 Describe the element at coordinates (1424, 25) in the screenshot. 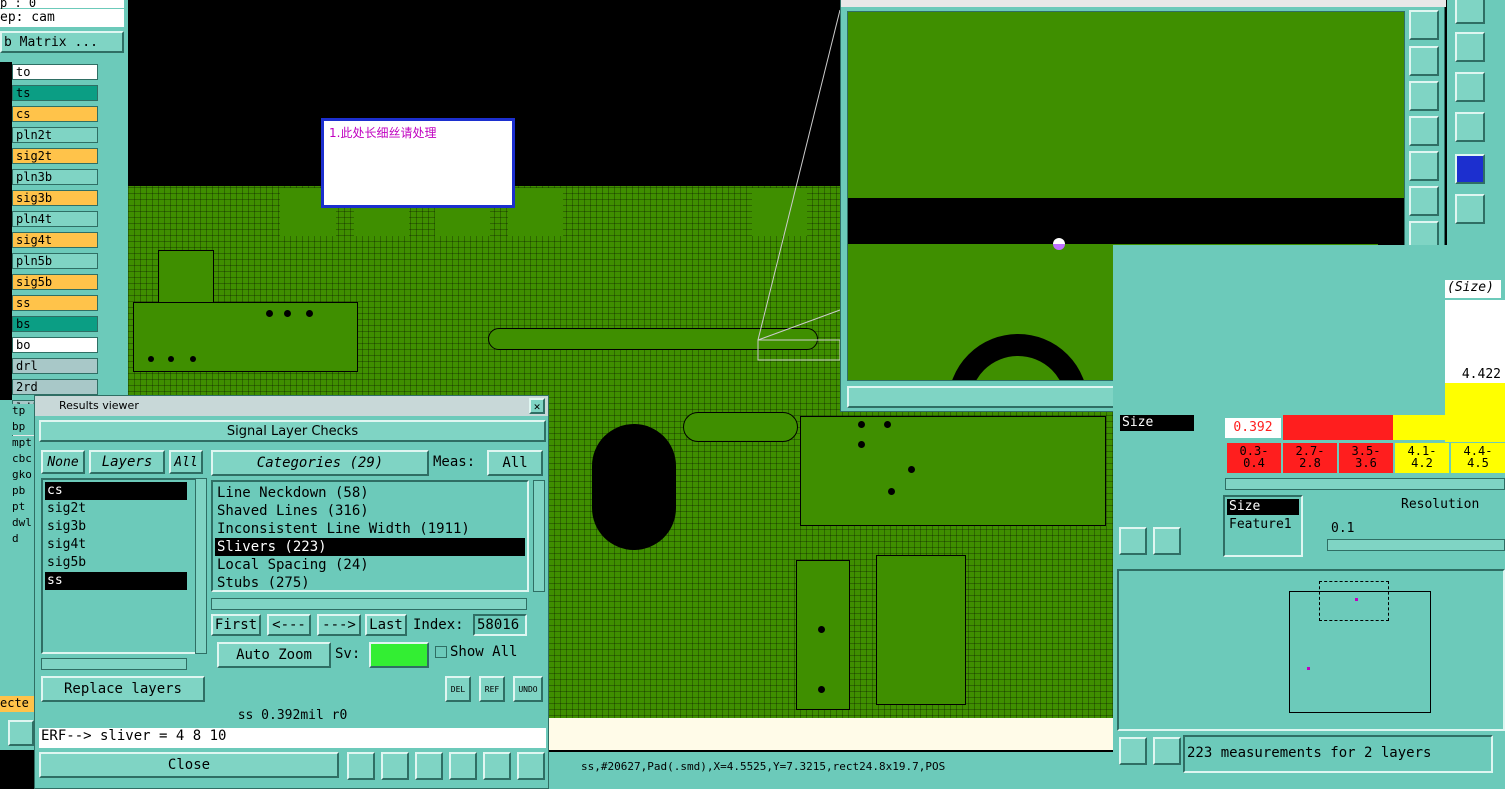

I see `zoom-fit-icon` at that location.